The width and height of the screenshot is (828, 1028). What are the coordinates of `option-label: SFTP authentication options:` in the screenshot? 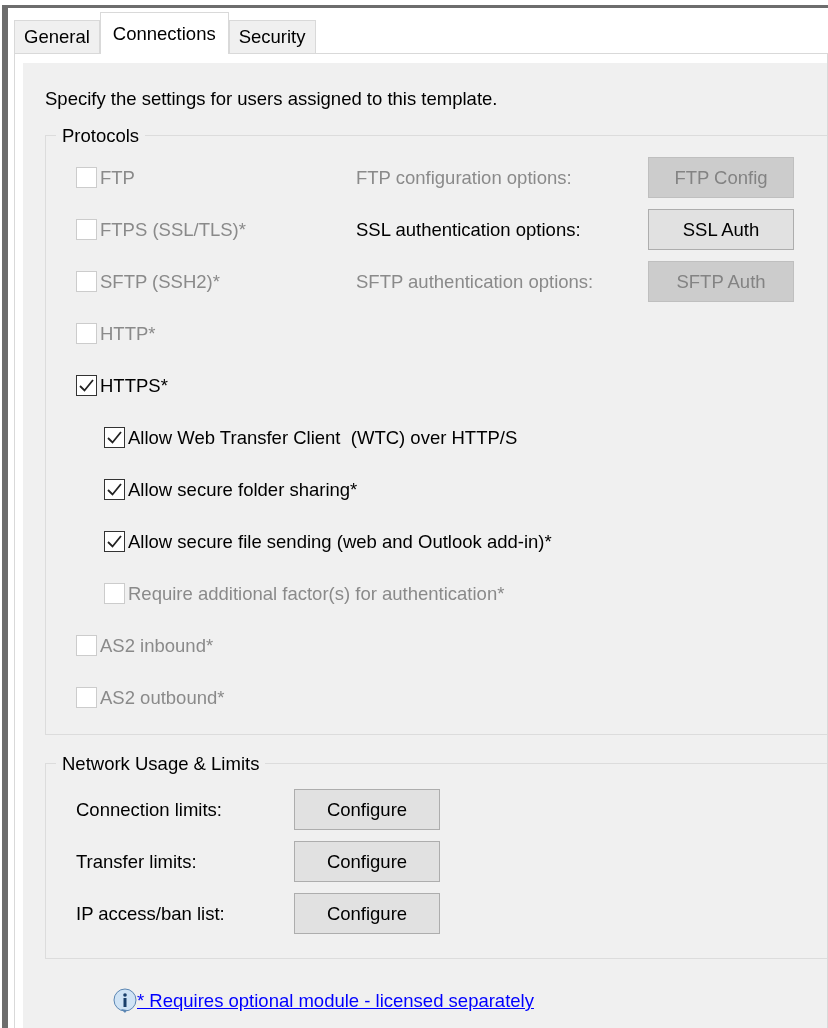 It's located at (475, 281).